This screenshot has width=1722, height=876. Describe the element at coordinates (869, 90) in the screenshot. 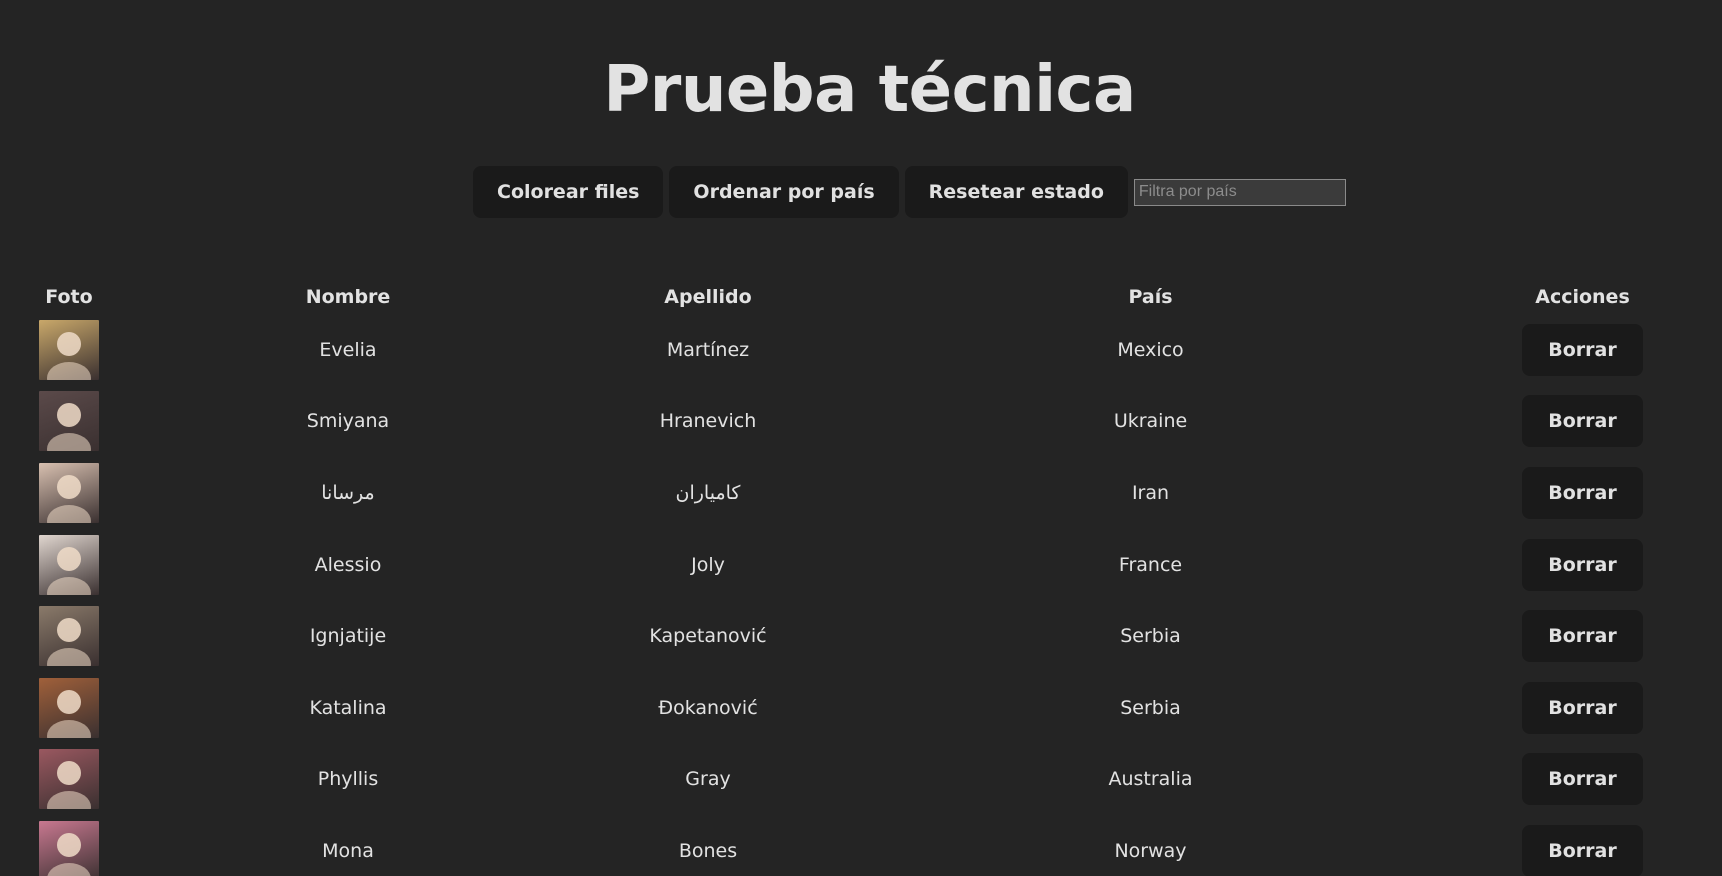

I see `page-title: Prueba técnica` at that location.